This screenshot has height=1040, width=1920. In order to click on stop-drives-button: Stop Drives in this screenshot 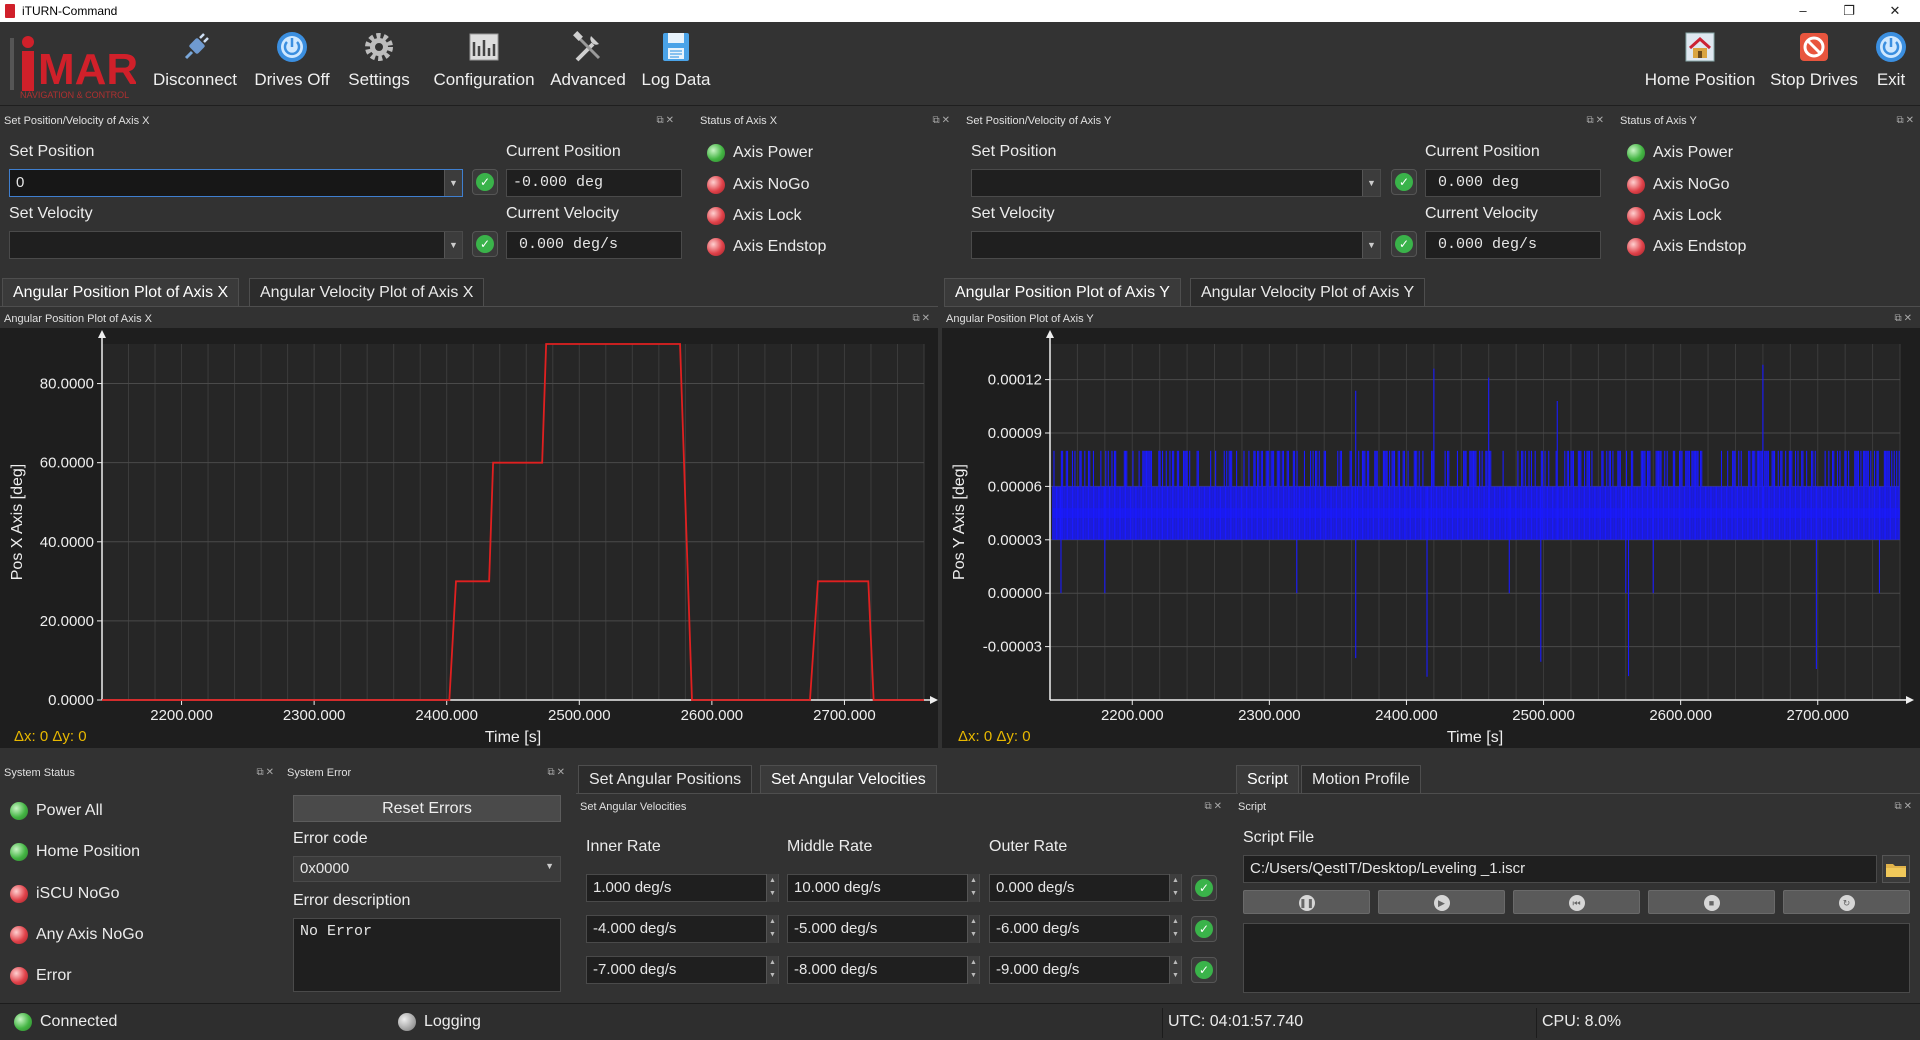, I will do `click(1814, 66)`.